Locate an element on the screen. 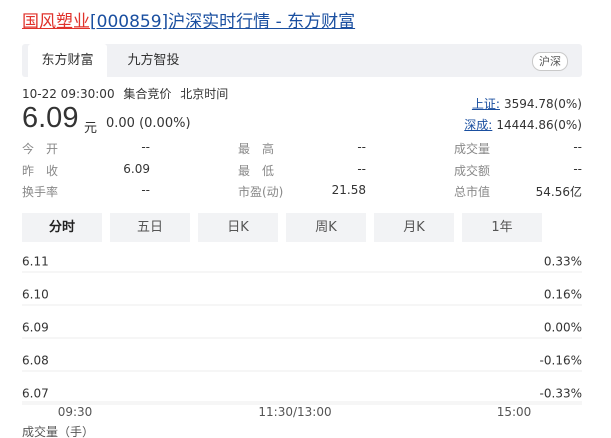 This screenshot has width=611, height=438. index-shenzhen: 深成: 14444.86(0%) is located at coordinates (523, 124).